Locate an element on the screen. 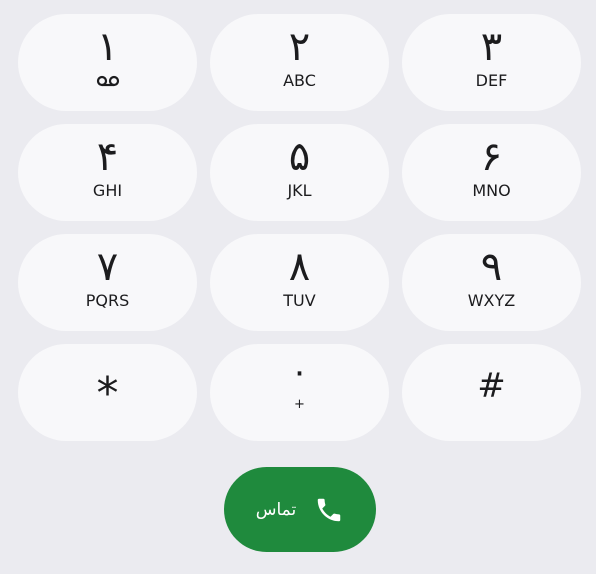 Image resolution: width=596 pixels, height=574 pixels. phone-icon is located at coordinates (329, 510).